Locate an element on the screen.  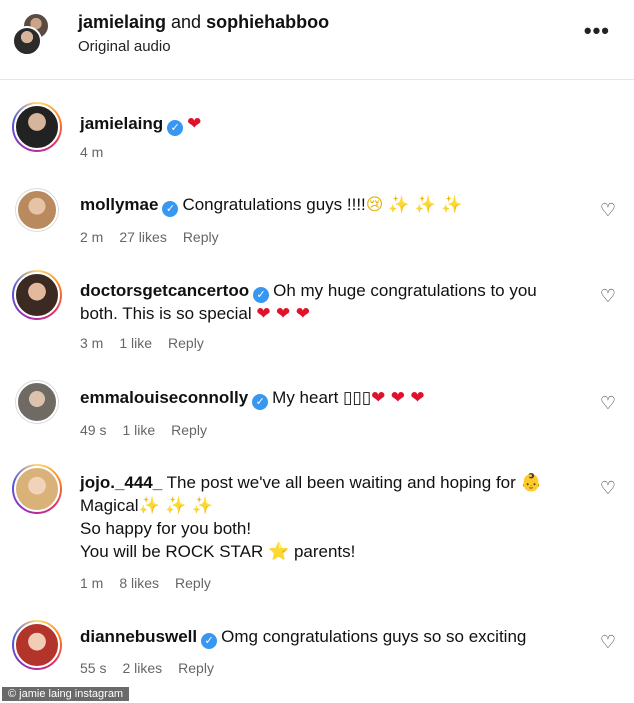
unsupported-glyphs: ▯▯▯ is located at coordinates (357, 397).